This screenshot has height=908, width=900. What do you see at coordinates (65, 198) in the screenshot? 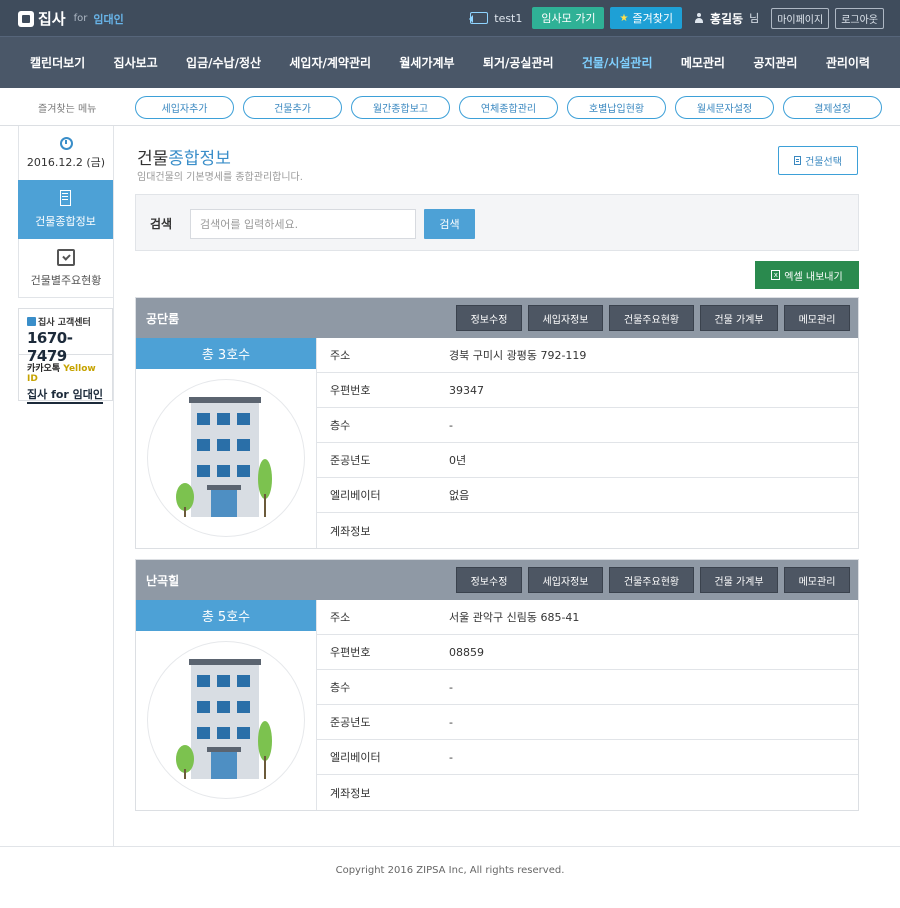
I see `building-icon` at bounding box center [65, 198].